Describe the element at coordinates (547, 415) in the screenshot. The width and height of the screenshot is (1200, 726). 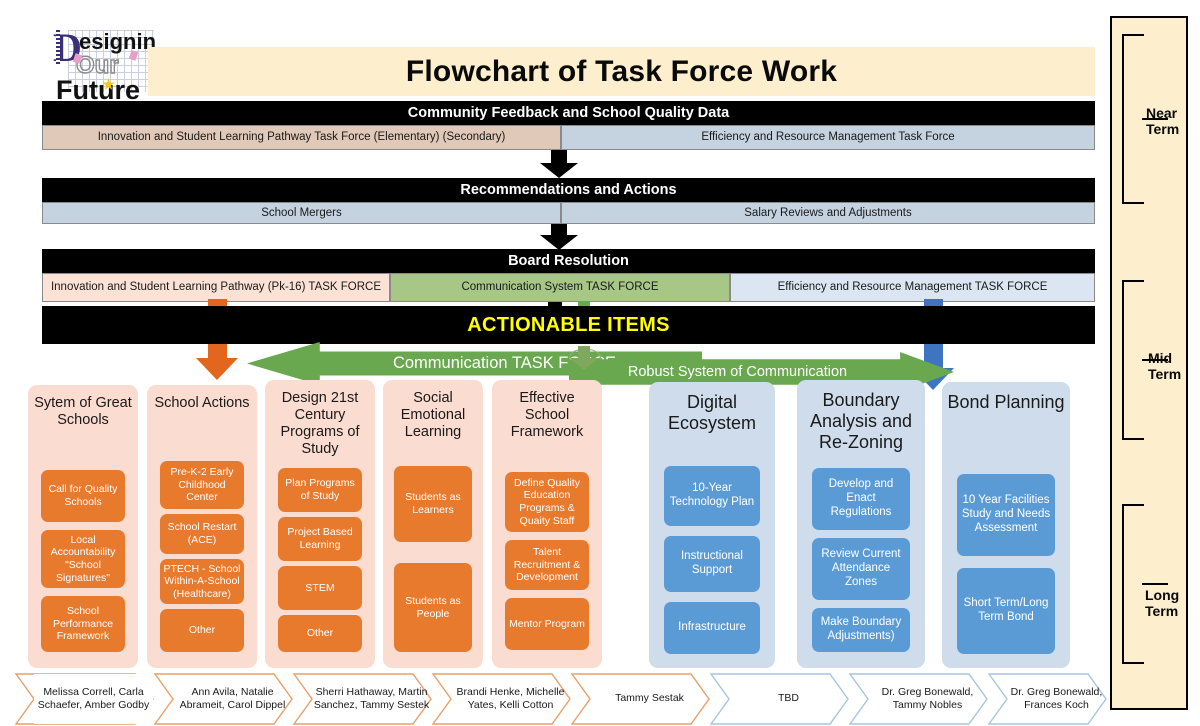
I see `column-title: Effective School Framework` at that location.